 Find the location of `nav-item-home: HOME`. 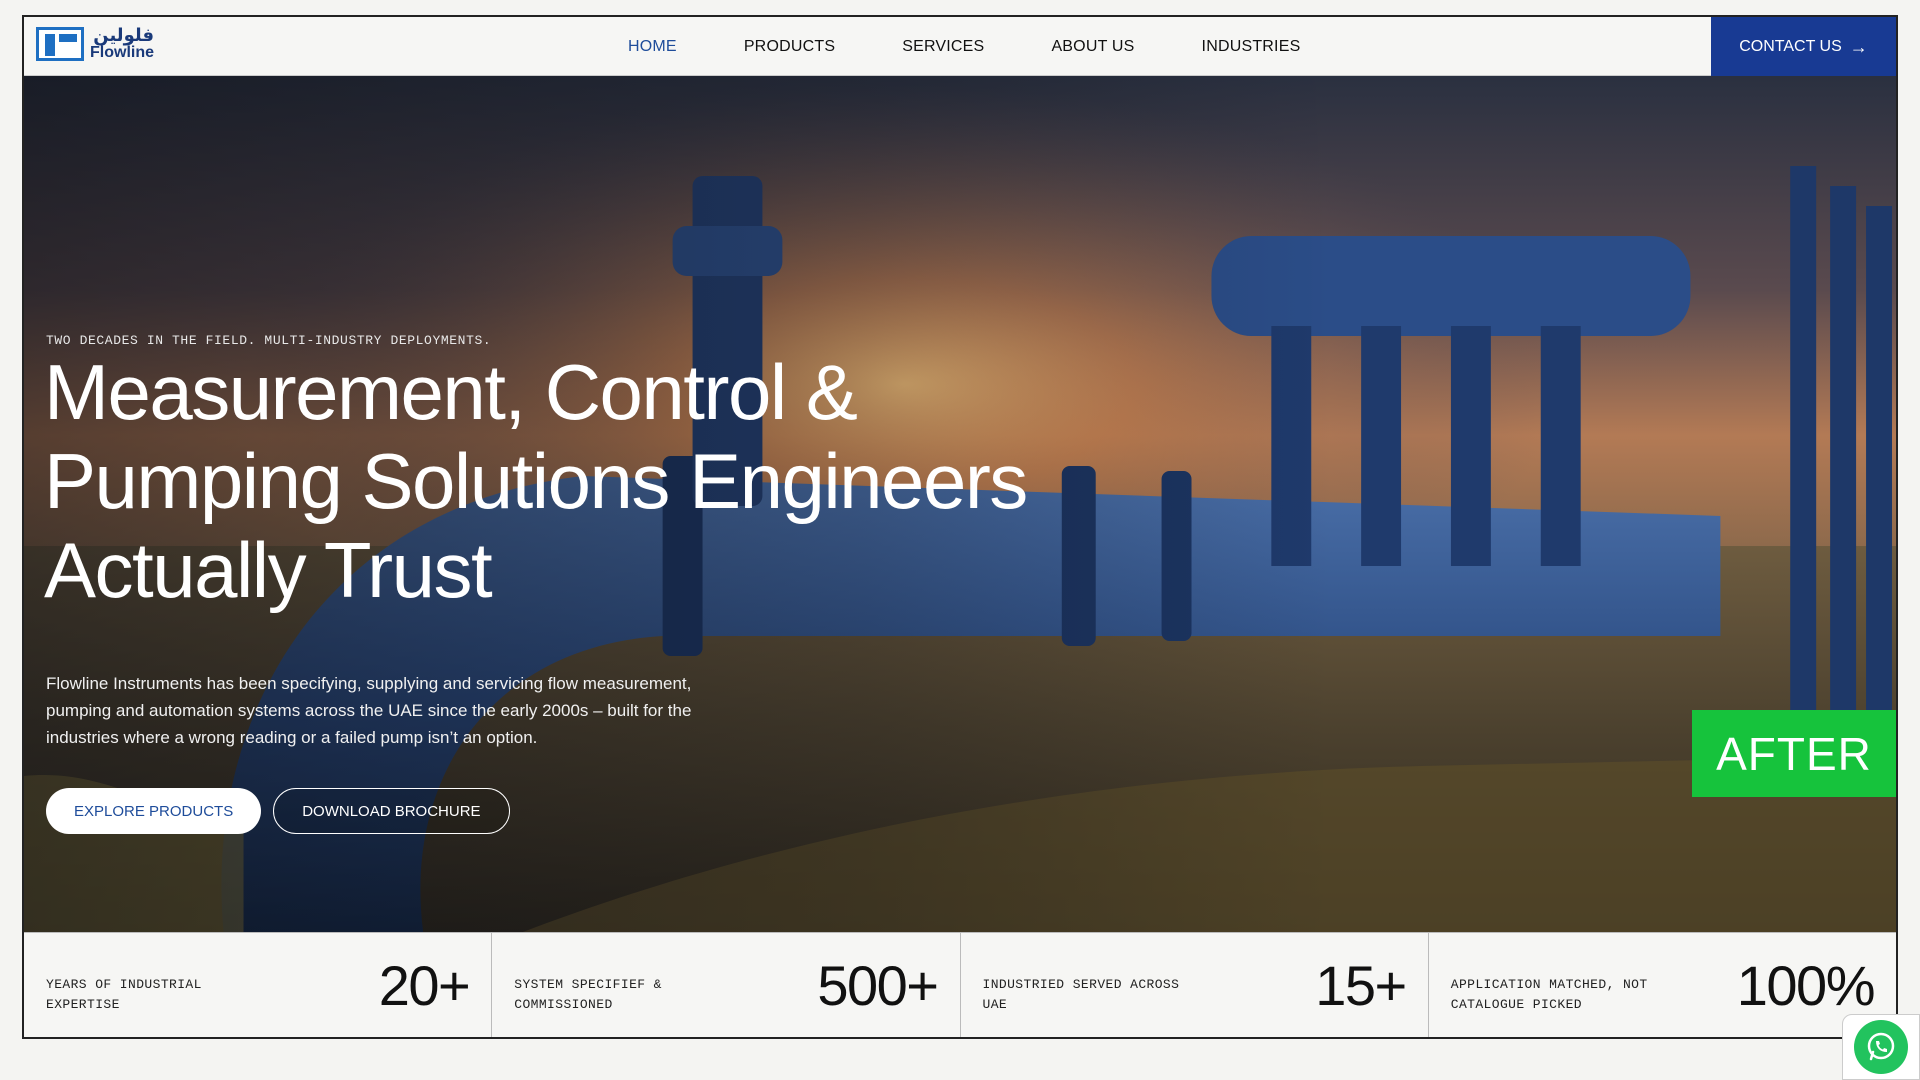

nav-item-home: HOME is located at coordinates (652, 47).